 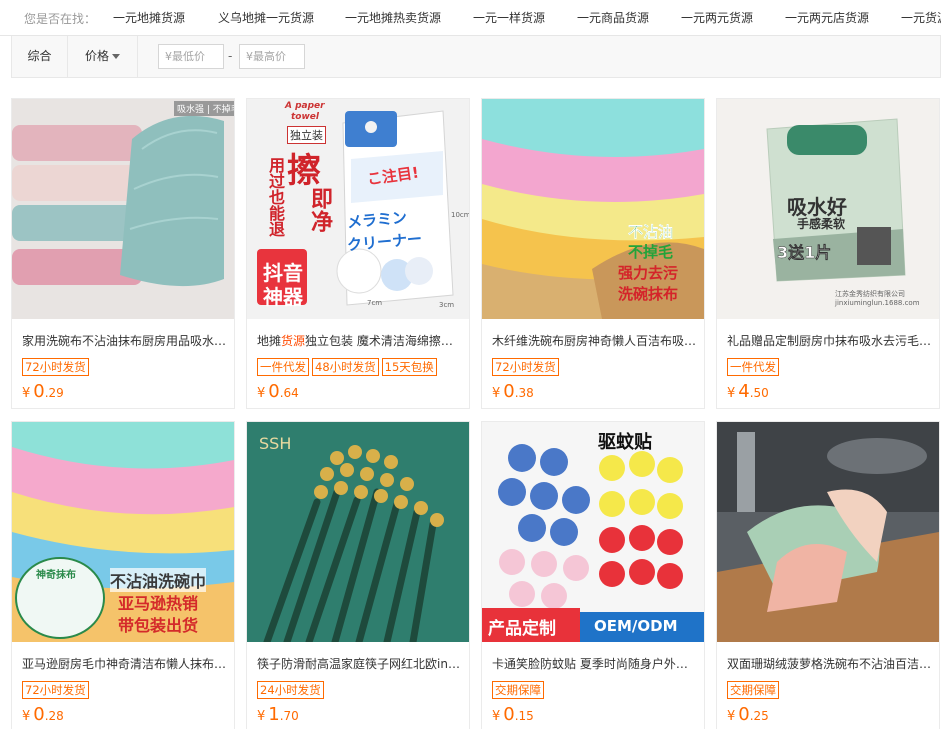 What do you see at coordinates (272, 56) in the screenshot?
I see `max-price-input` at bounding box center [272, 56].